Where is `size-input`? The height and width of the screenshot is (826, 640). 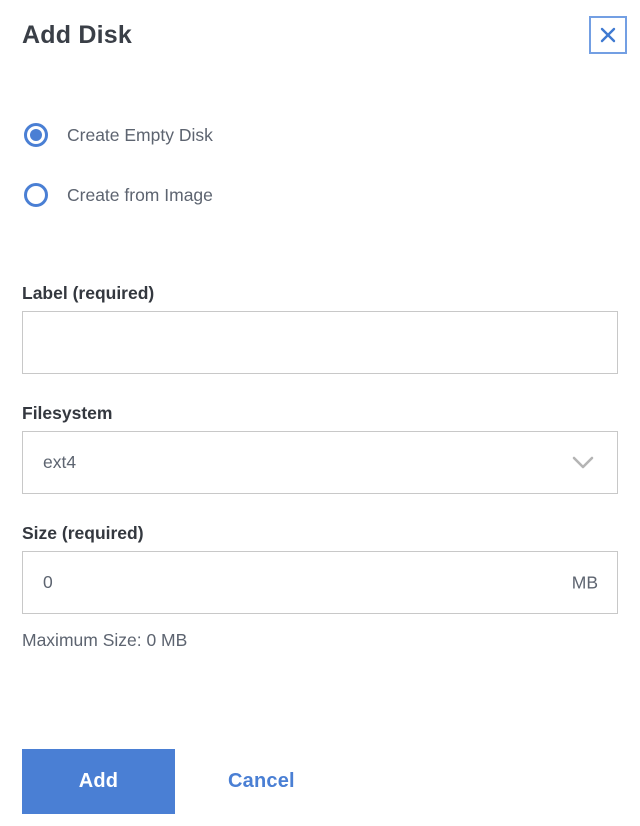 size-input is located at coordinates (320, 582).